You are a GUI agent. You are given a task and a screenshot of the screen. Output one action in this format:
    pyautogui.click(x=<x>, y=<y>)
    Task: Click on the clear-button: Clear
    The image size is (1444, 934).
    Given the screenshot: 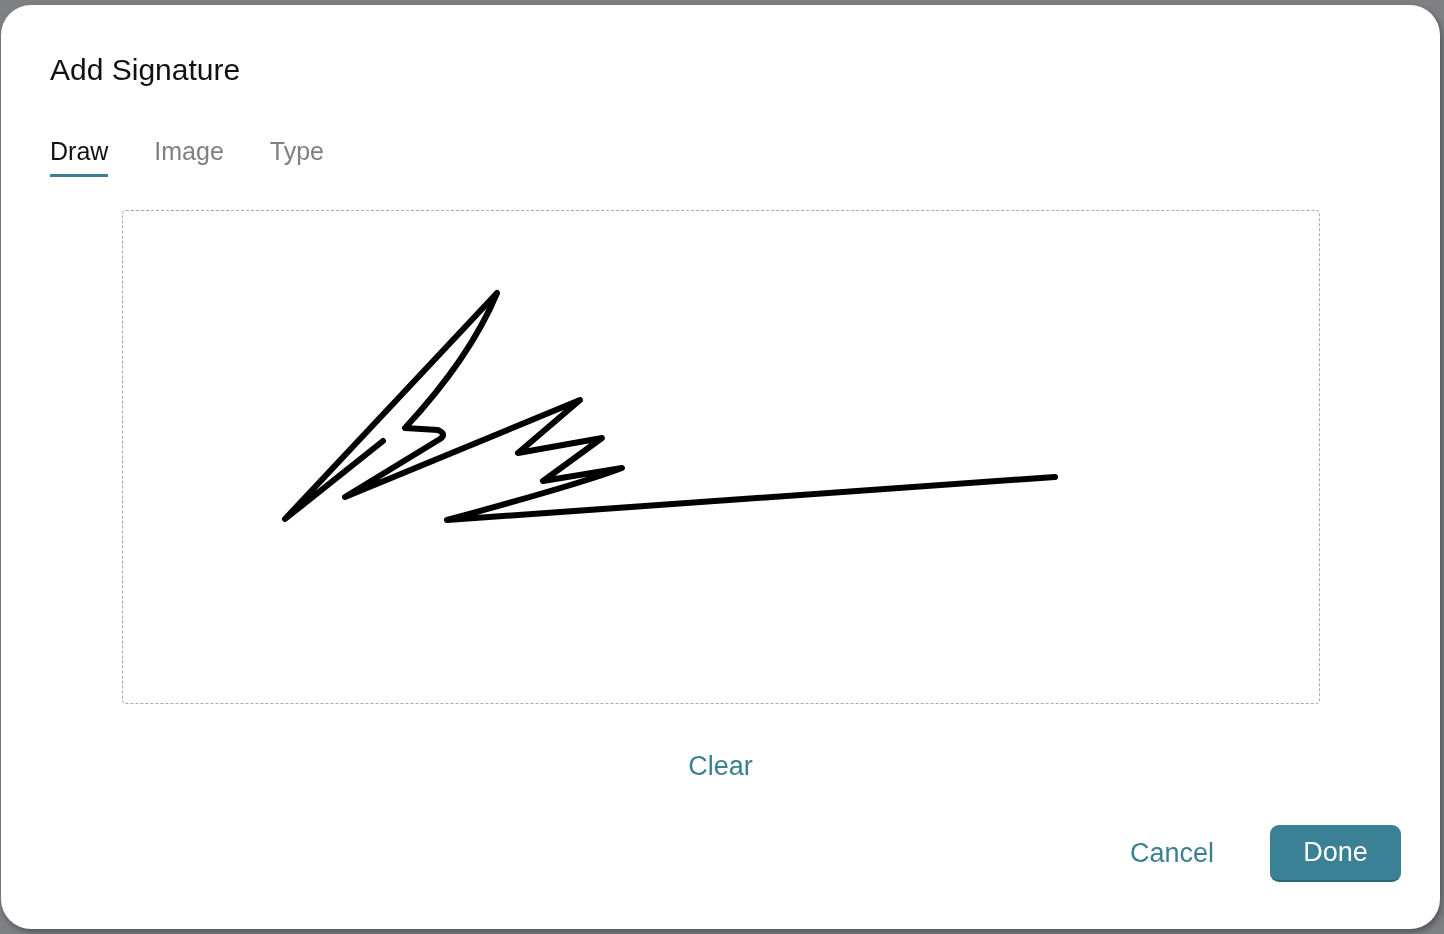 What is the action you would take?
    pyautogui.click(x=720, y=766)
    